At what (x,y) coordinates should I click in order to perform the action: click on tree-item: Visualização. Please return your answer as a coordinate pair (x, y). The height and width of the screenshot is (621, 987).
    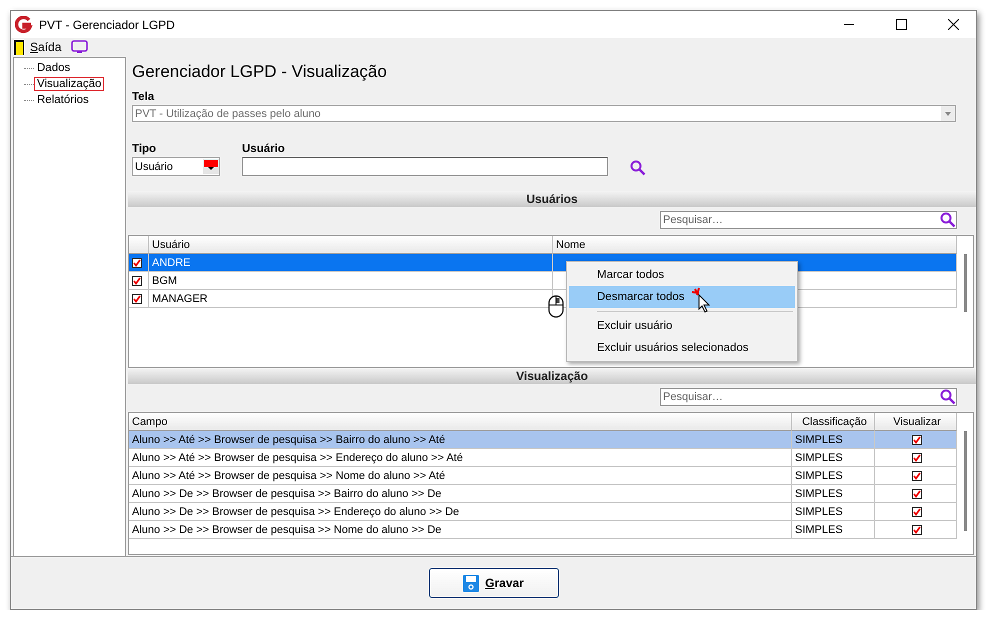
    Looking at the image, I should click on (69, 84).